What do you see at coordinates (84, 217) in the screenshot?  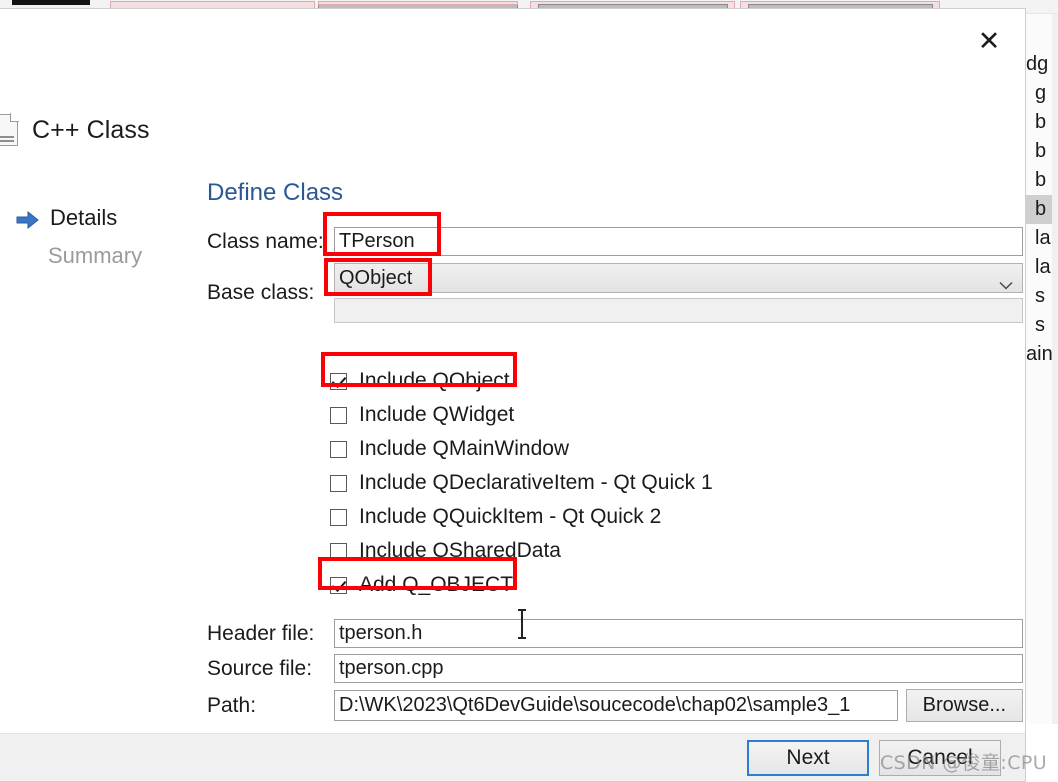 I see `sidebar-item-label: Details` at bounding box center [84, 217].